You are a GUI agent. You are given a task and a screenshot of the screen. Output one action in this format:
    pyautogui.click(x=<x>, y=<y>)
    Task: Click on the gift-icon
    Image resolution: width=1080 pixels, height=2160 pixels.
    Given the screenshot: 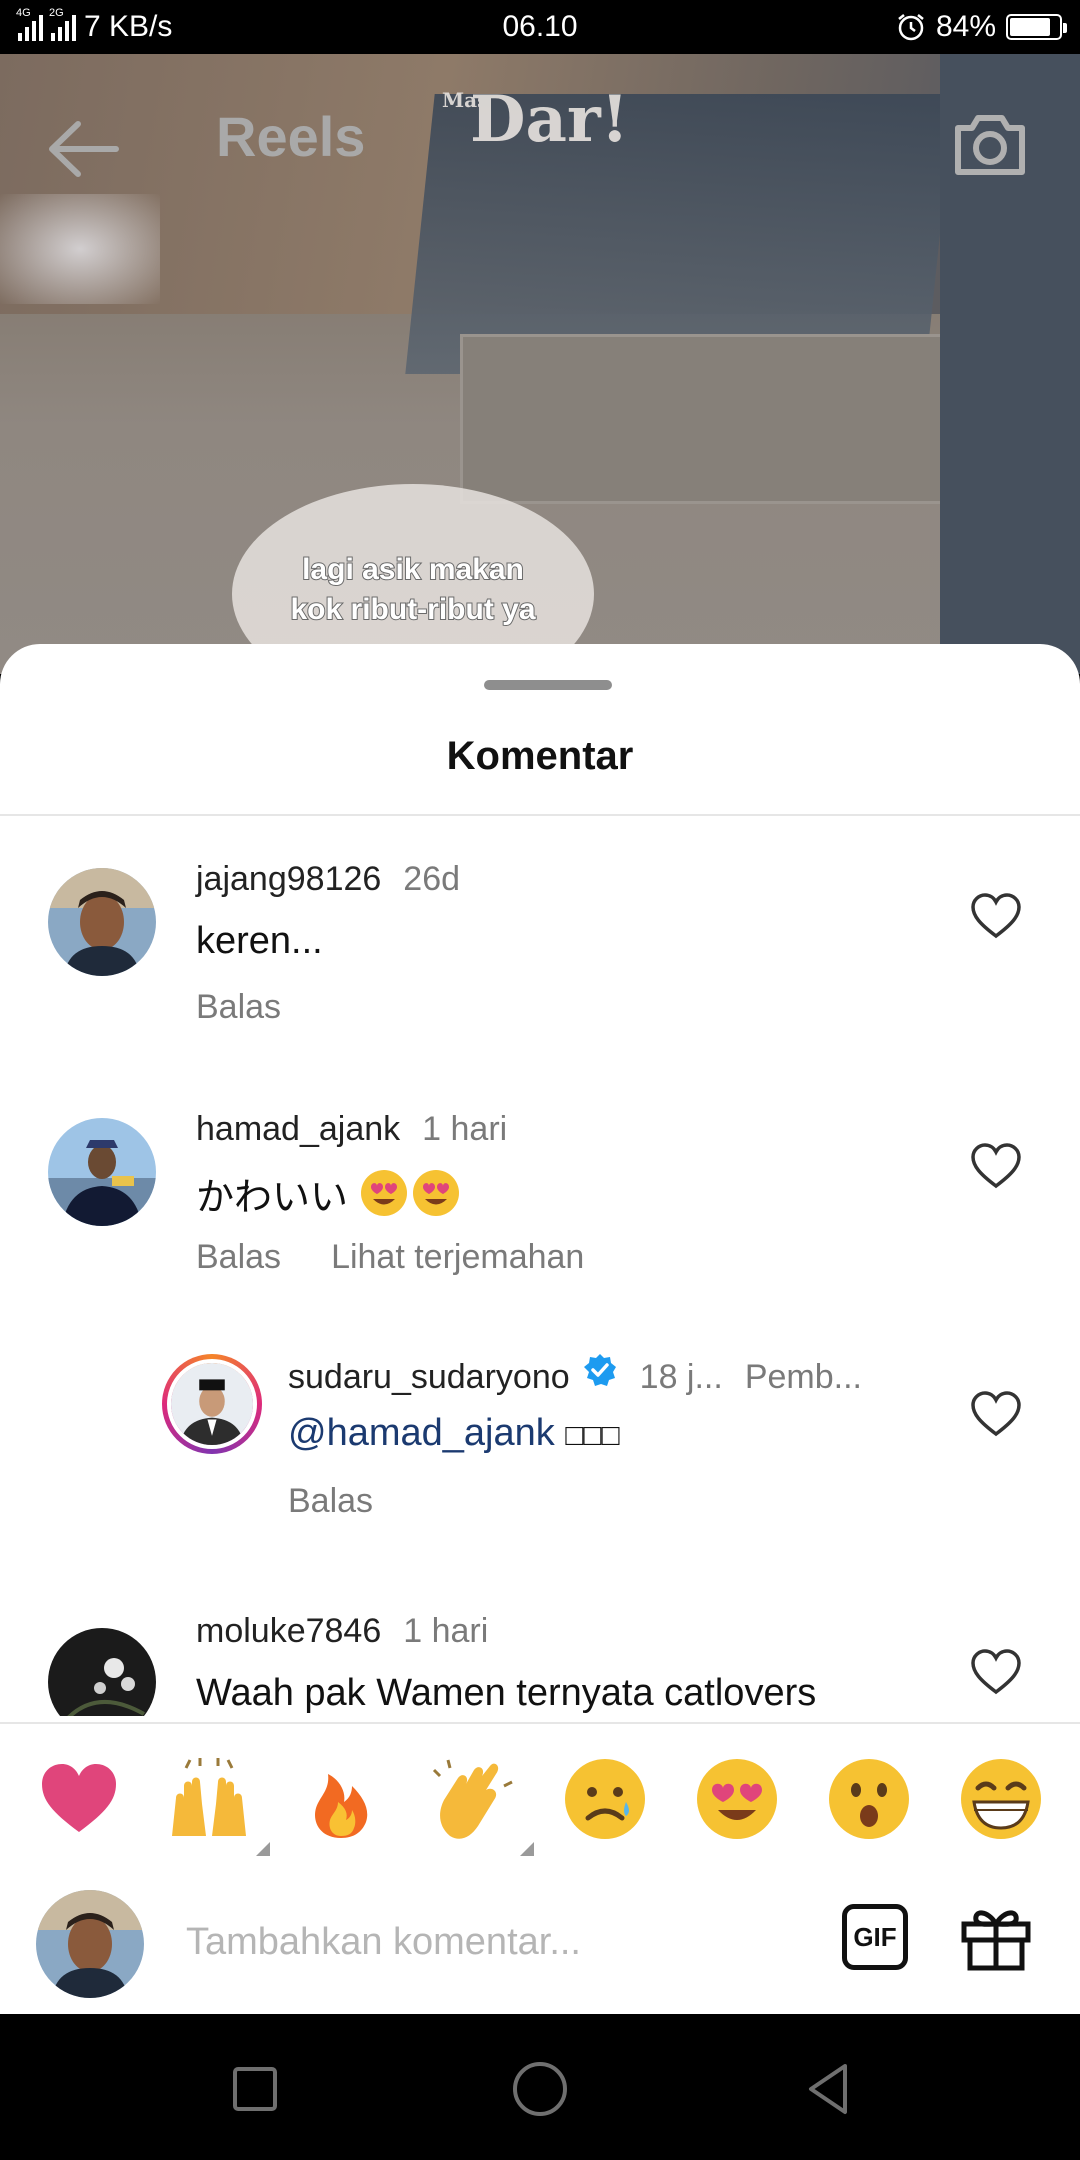 What is the action you would take?
    pyautogui.click(x=996, y=1934)
    